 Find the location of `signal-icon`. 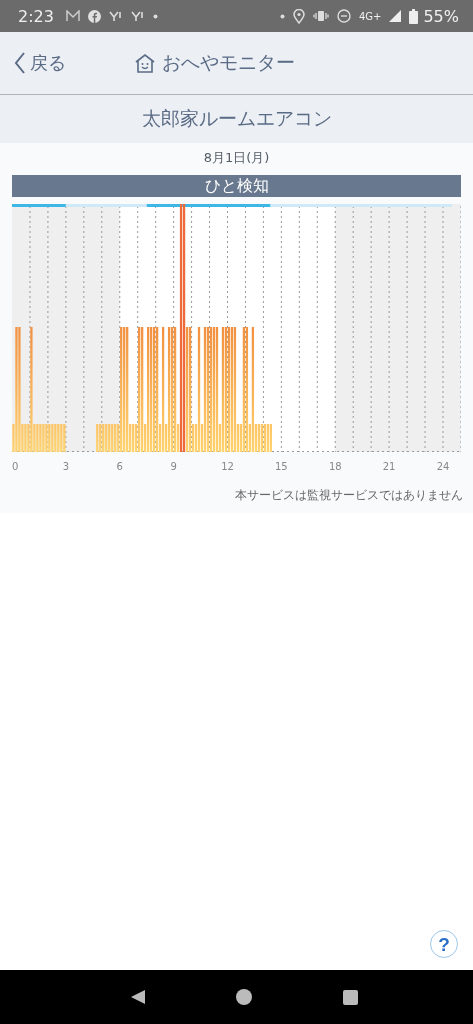

signal-icon is located at coordinates (395, 16).